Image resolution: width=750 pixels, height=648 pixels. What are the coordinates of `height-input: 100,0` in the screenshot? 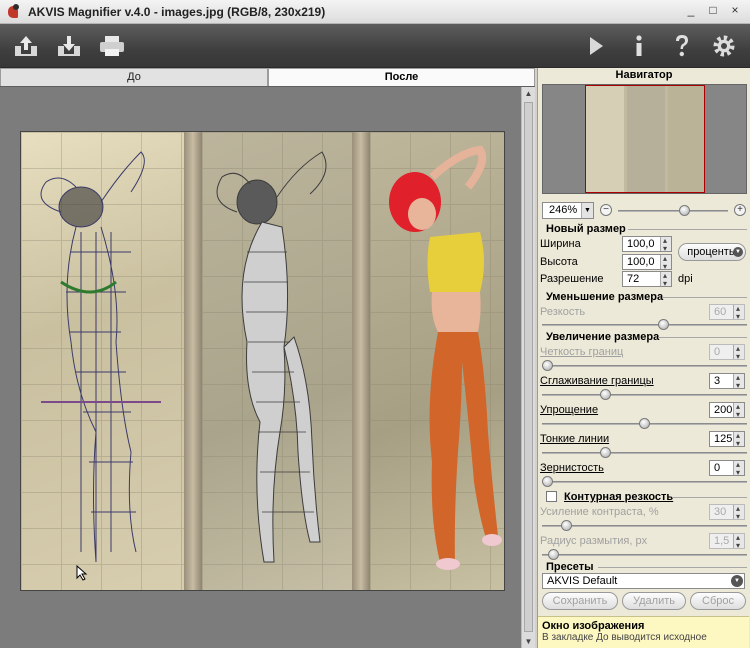 It's located at (647, 263).